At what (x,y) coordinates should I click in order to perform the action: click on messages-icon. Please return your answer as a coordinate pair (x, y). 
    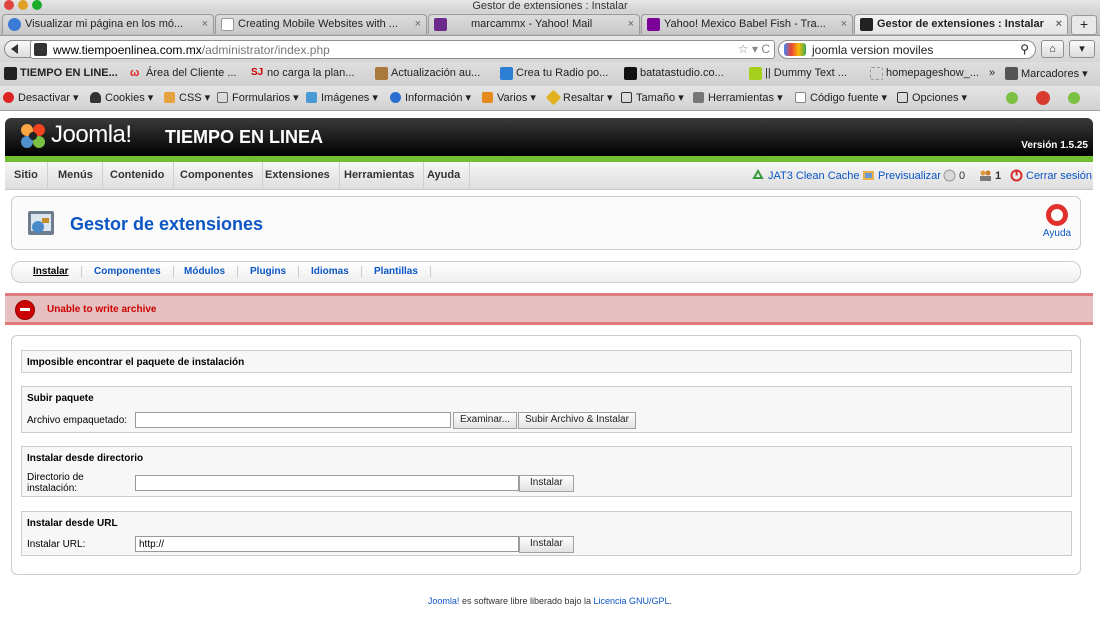
    Looking at the image, I should click on (949, 175).